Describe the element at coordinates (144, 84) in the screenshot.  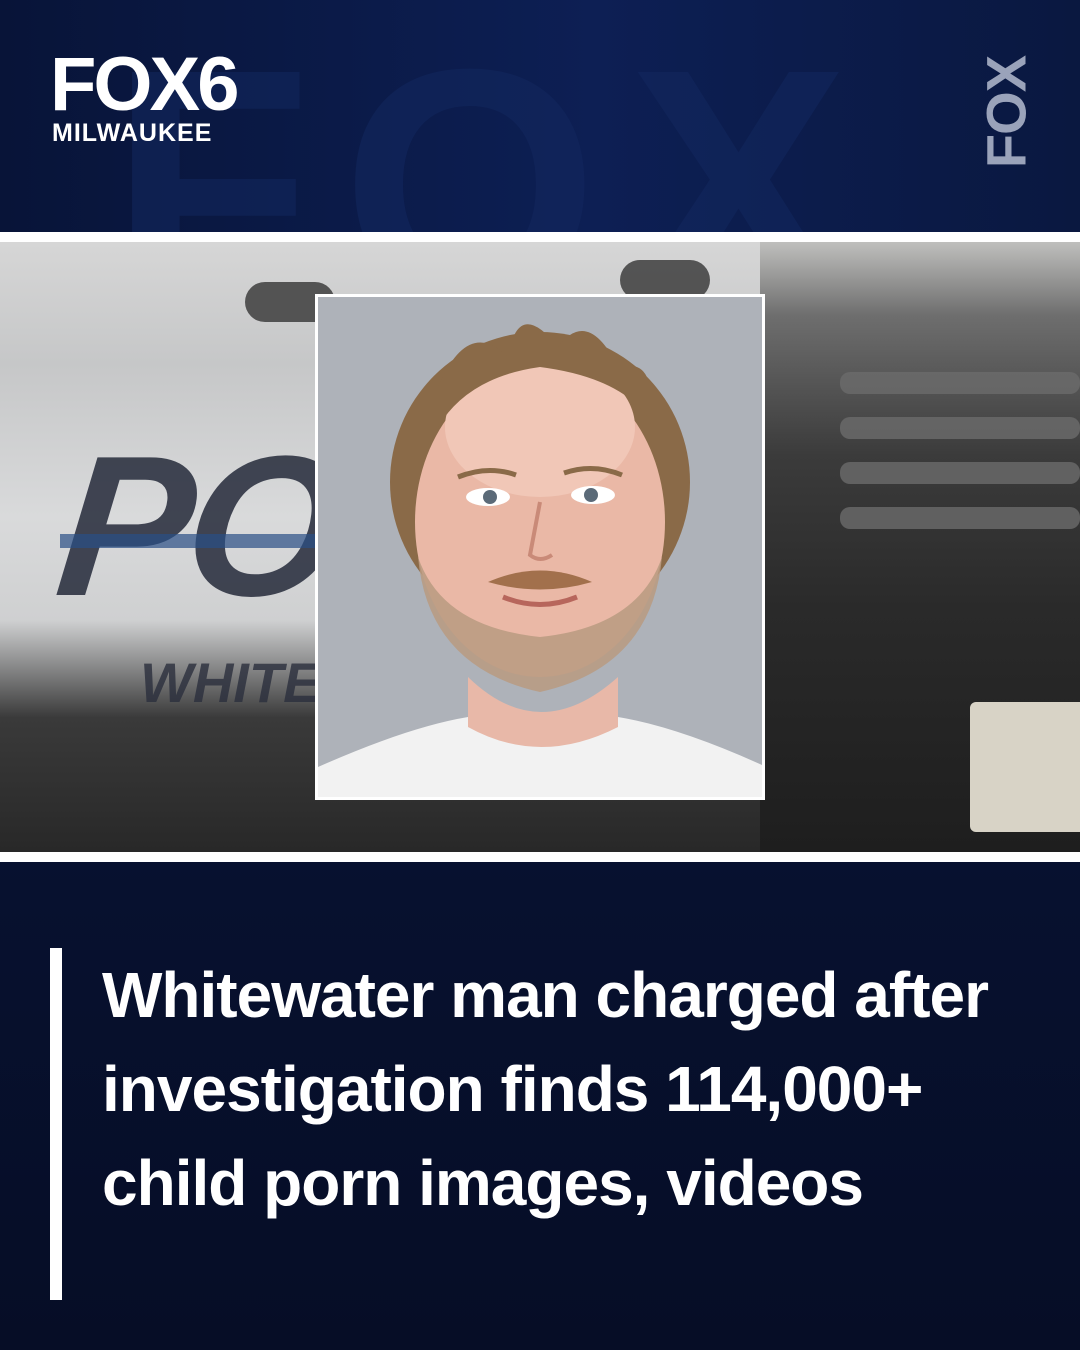
I see `logo-main-text: FOX6` at that location.